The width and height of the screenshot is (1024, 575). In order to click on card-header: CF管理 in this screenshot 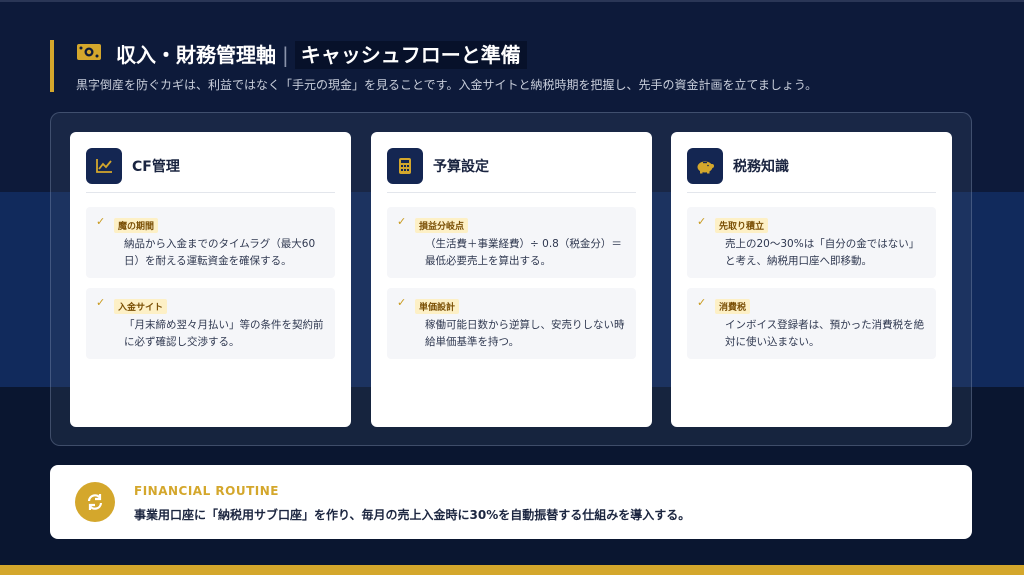, I will do `click(210, 166)`.